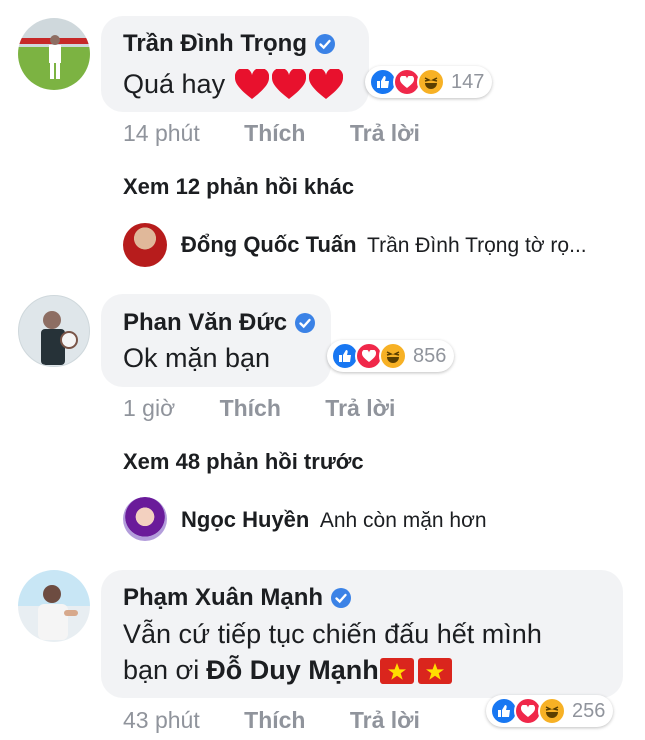  I want to click on comment-author: Trần Đình Trọng, so click(229, 44).